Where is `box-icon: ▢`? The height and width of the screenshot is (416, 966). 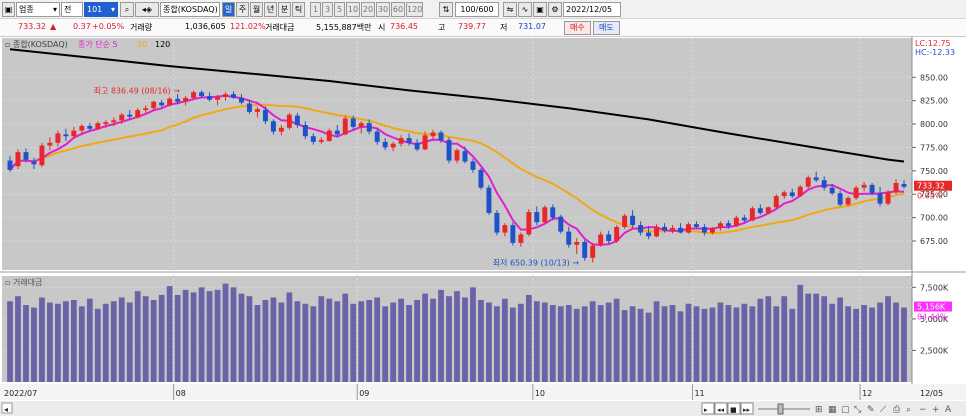 box-icon: ▢ is located at coordinates (845, 410).